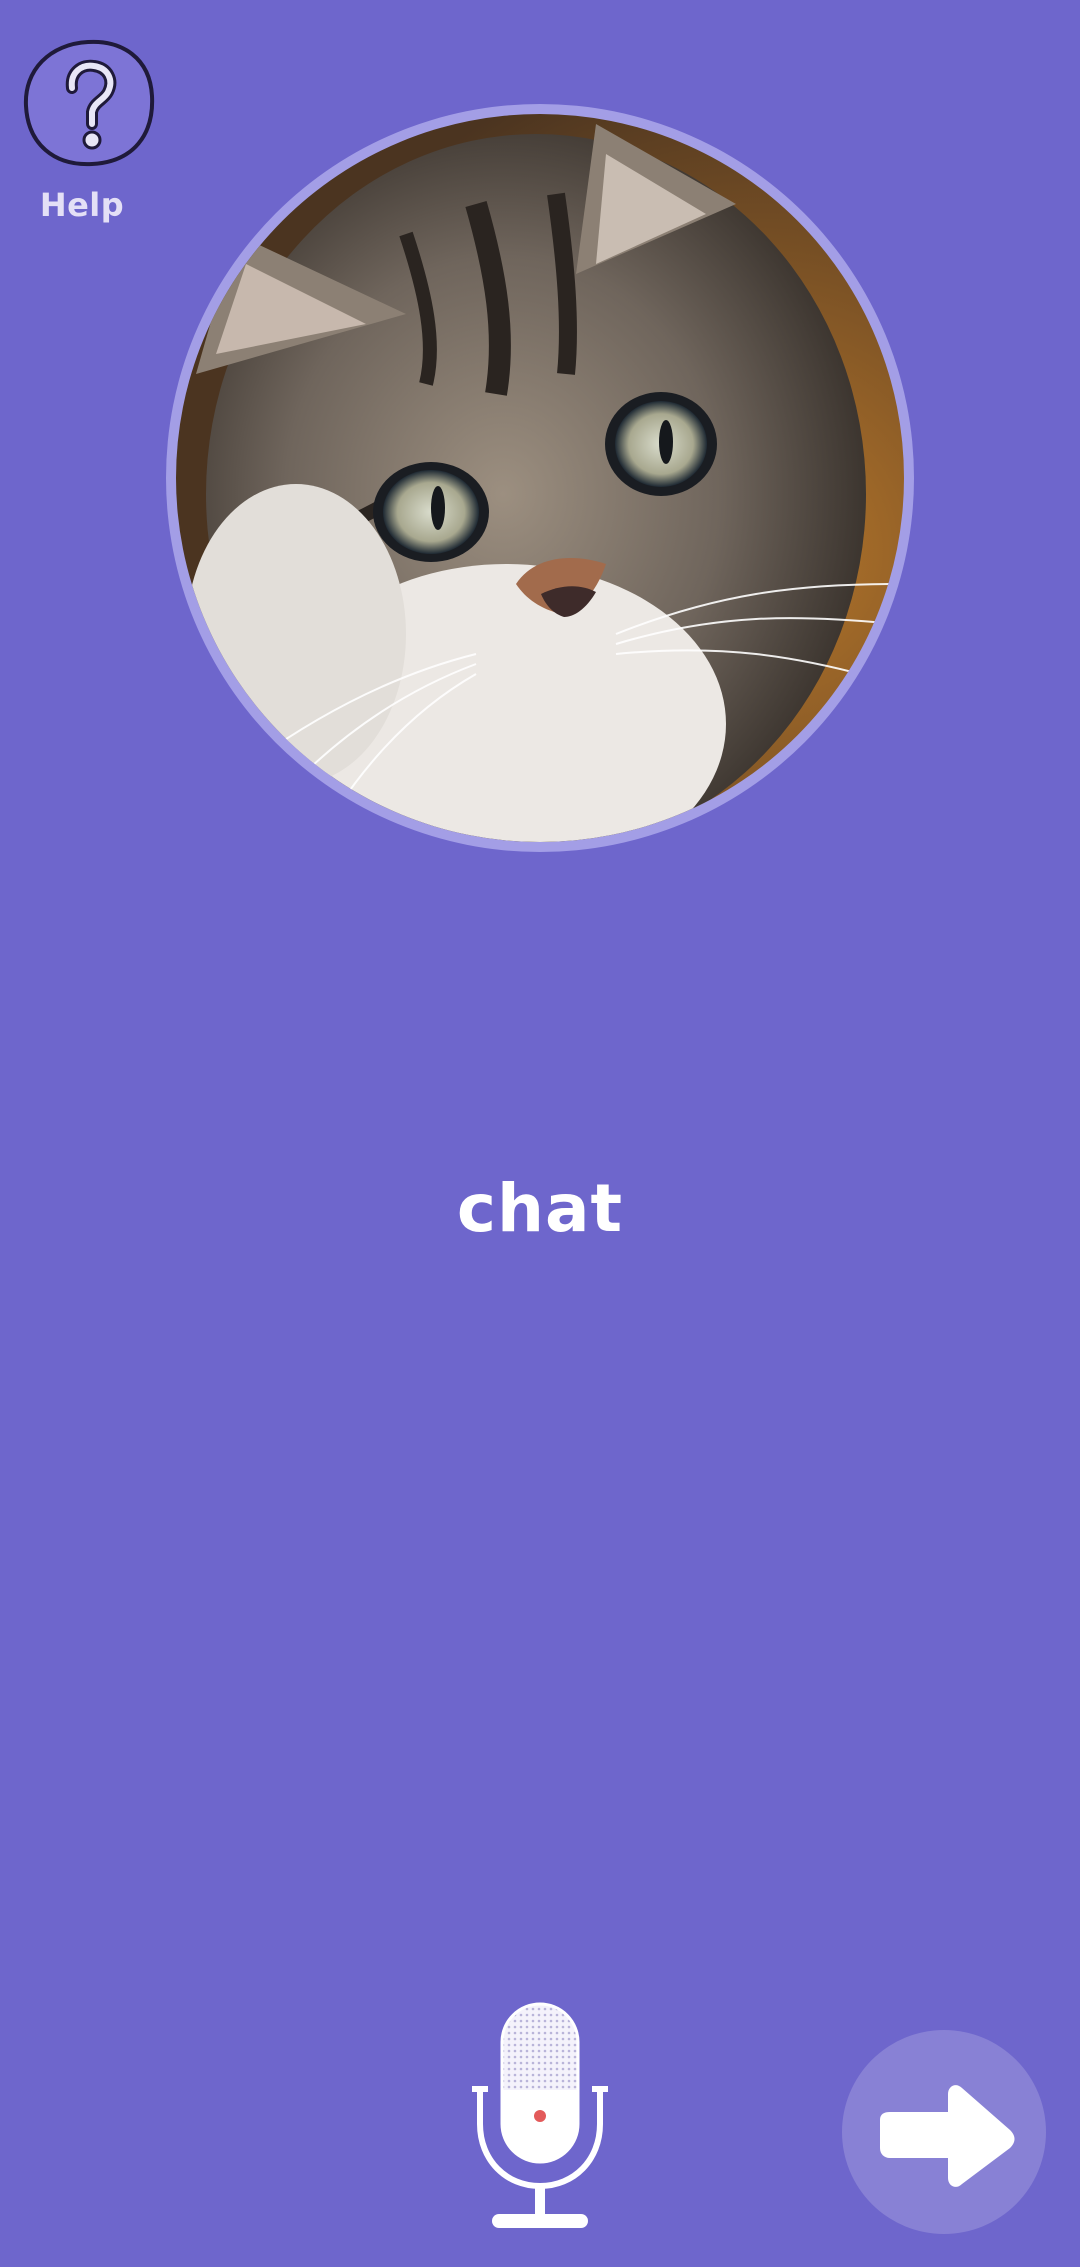 The image size is (1080, 2267). Describe the element at coordinates (82, 205) in the screenshot. I see `help-label: Help` at that location.